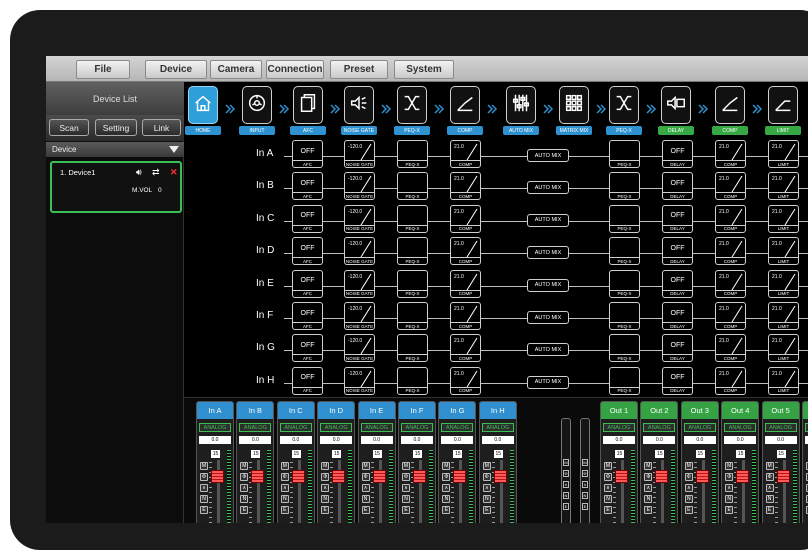 Image resolution: width=808 pixels, height=550 pixels. Describe the element at coordinates (585, 506) in the screenshot. I see `bus-button: E` at that location.